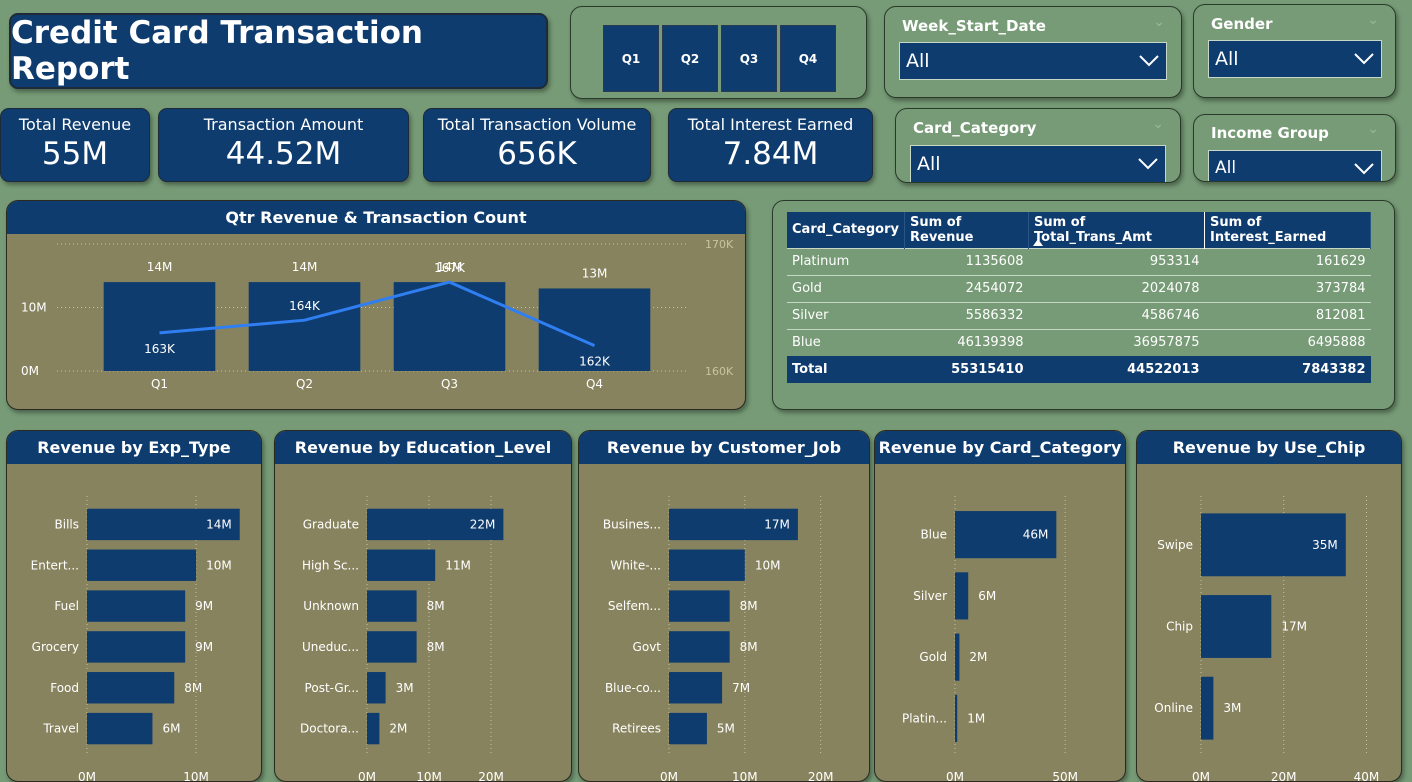 Image resolution: width=1412 pixels, height=782 pixels. Describe the element at coordinates (75, 145) in the screenshot. I see `kpi-total-revenue: Total Revenue 55M` at that location.